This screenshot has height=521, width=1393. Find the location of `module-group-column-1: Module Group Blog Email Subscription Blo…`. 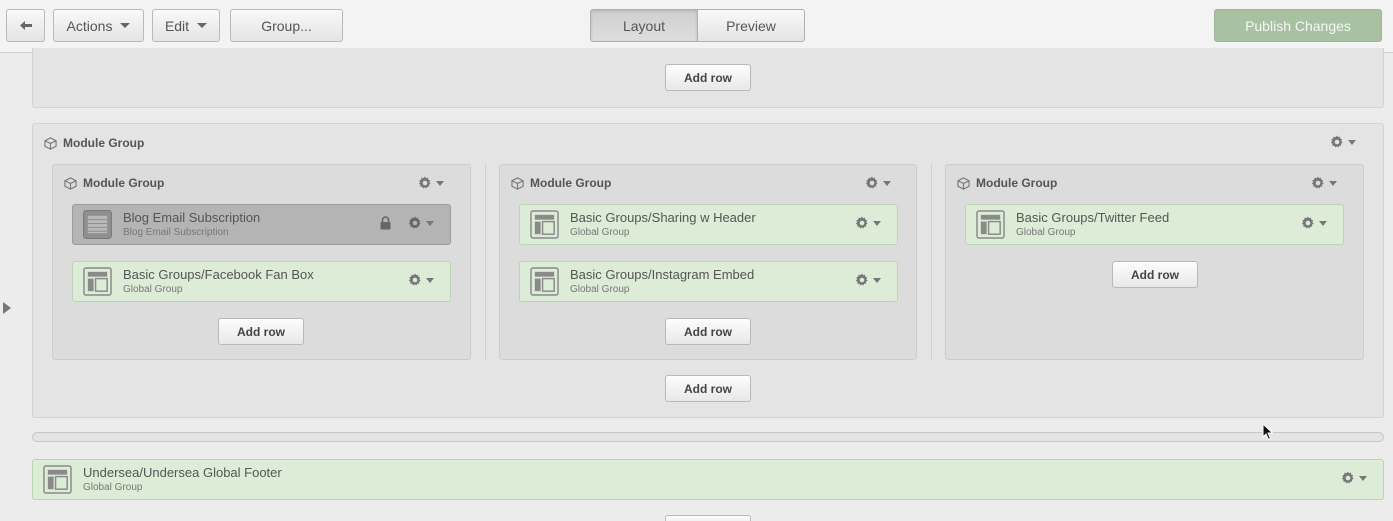

module-group-column-1: Module Group Blog Email Subscription Blo… is located at coordinates (261, 262).